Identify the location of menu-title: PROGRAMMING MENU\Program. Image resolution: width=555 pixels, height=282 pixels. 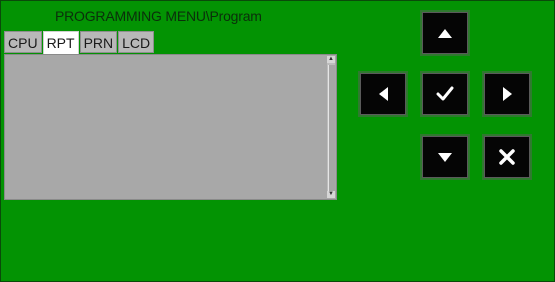
(158, 16).